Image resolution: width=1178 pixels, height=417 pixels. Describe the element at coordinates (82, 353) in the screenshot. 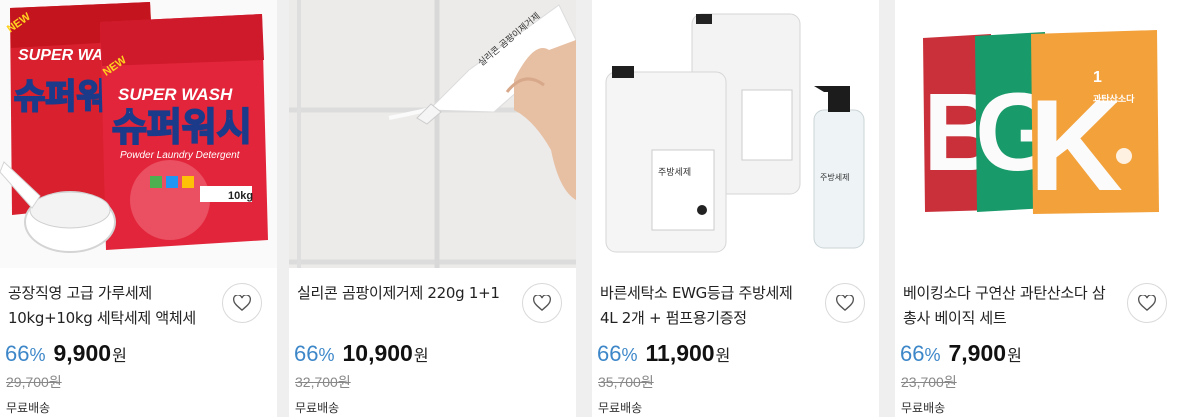

I see `sale-price: 9,900` at that location.